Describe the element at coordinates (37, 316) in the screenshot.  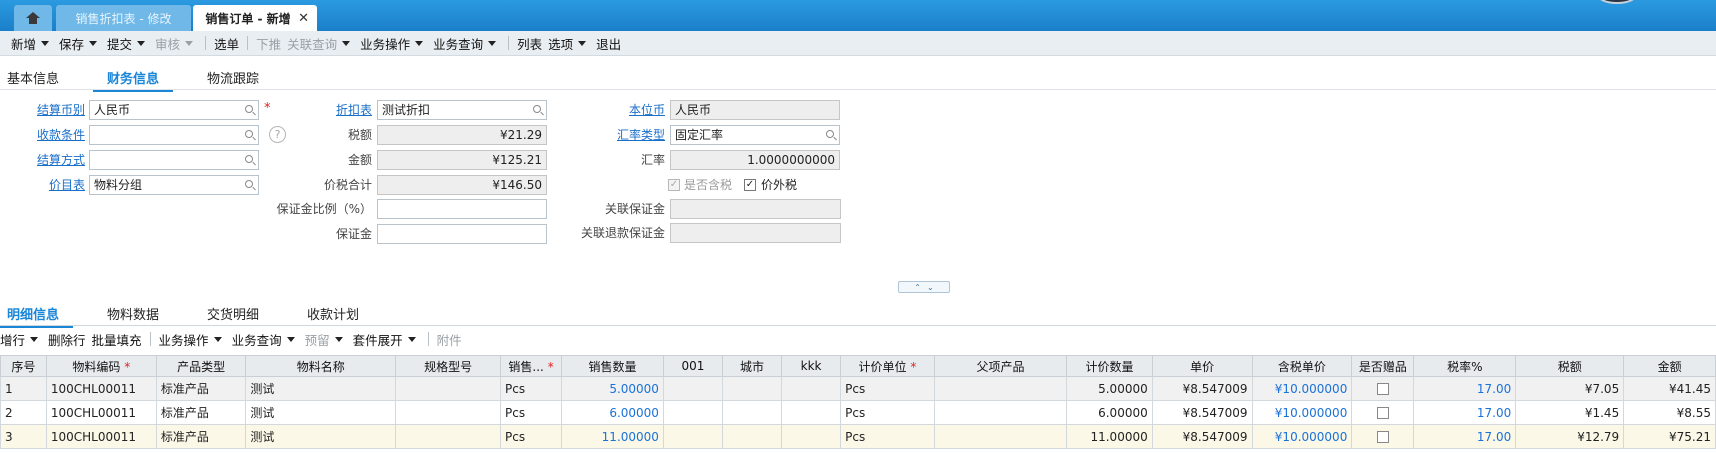
I see `tab-detail-info: 明细信息` at that location.